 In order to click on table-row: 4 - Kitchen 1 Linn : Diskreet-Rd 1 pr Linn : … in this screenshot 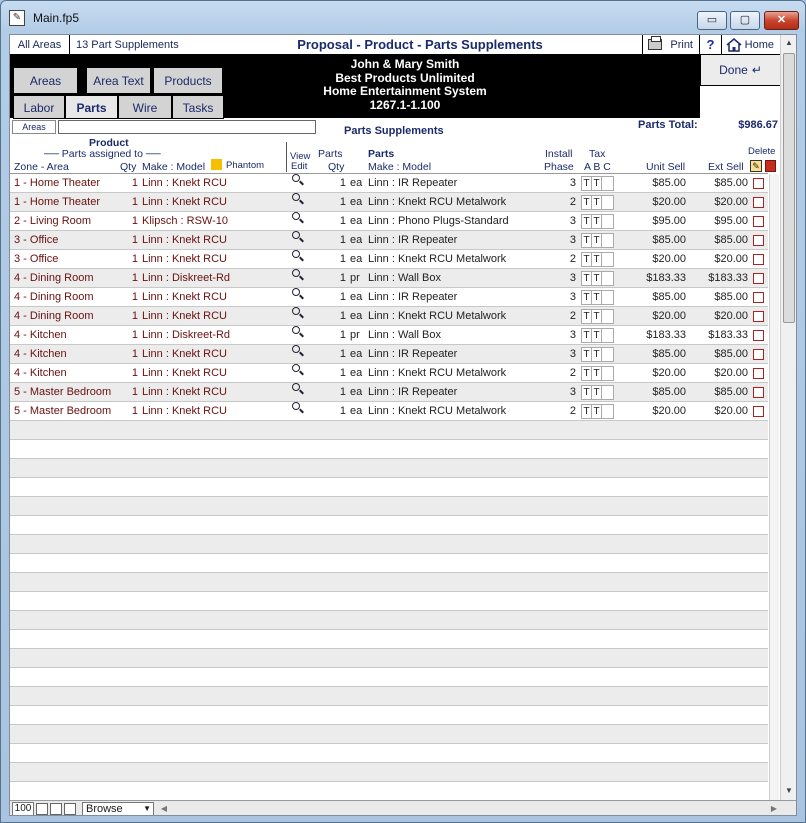, I will do `click(389, 335)`.